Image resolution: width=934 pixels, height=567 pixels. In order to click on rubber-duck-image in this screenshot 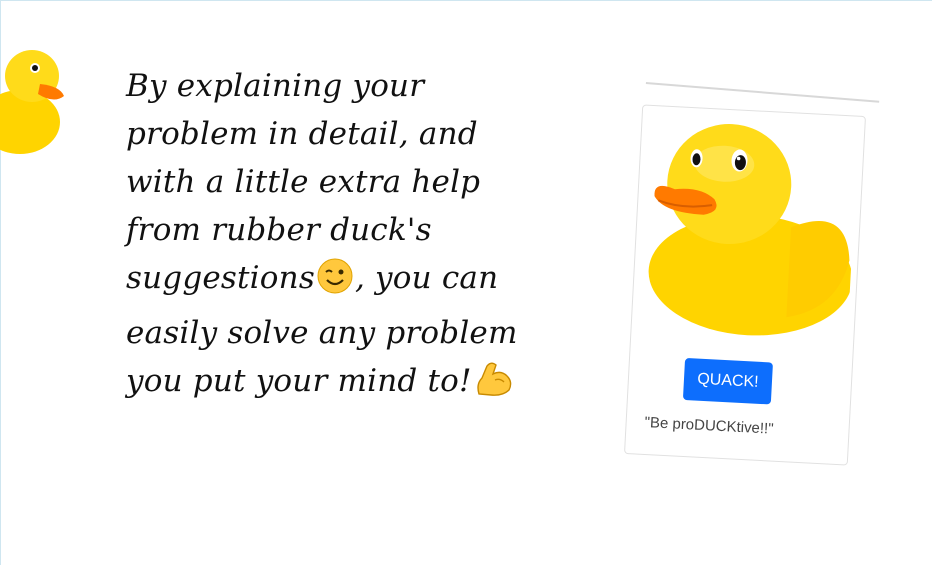, I will do `click(750, 230)`.